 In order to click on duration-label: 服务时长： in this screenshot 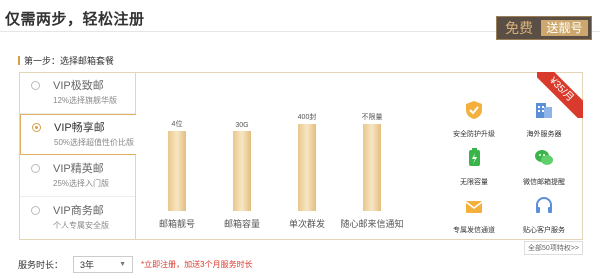, I will do `click(41, 265)`.